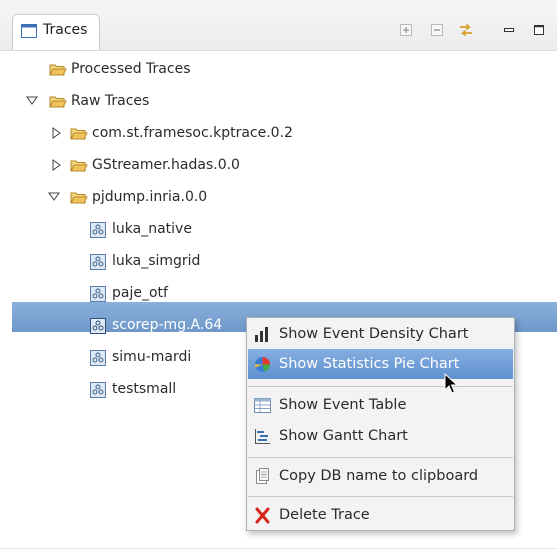 The width and height of the screenshot is (557, 555). I want to click on view-tab-bar: Traces, so click(278, 25).